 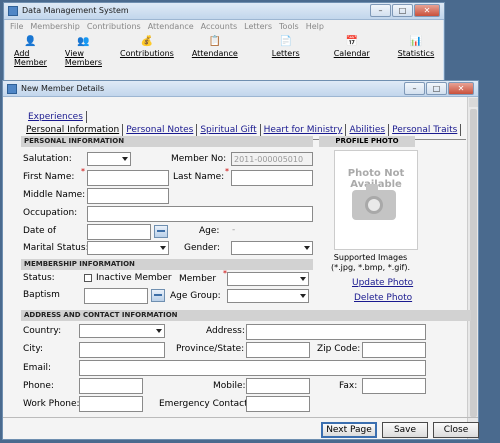 I want to click on occupation-field, so click(x=200, y=214).